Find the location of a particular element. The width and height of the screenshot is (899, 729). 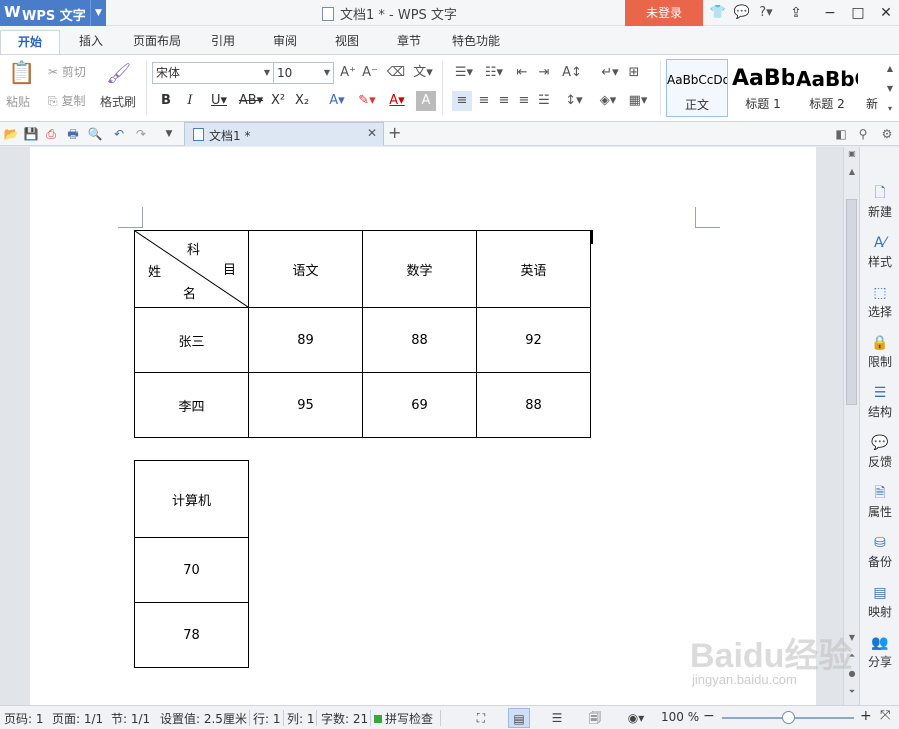

zoom-out-icon: − is located at coordinates (709, 716).